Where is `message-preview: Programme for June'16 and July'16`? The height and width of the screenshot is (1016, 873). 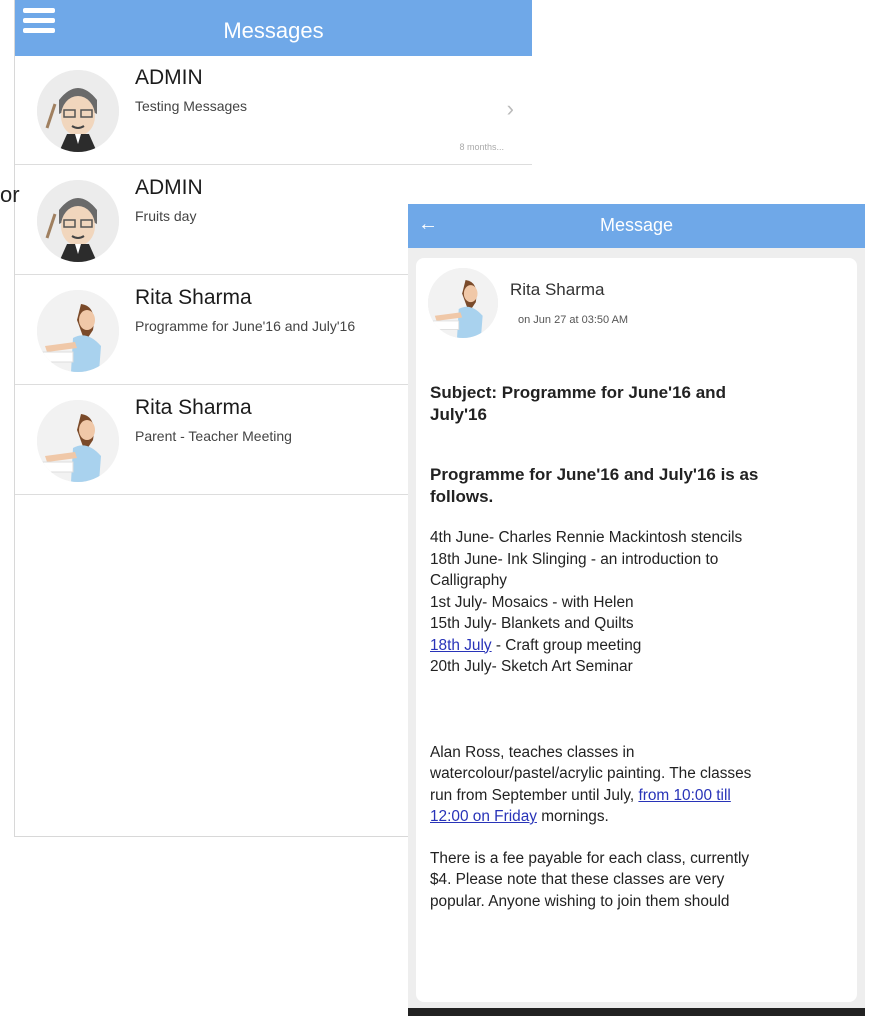 message-preview: Programme for June'16 and July'16 is located at coordinates (245, 326).